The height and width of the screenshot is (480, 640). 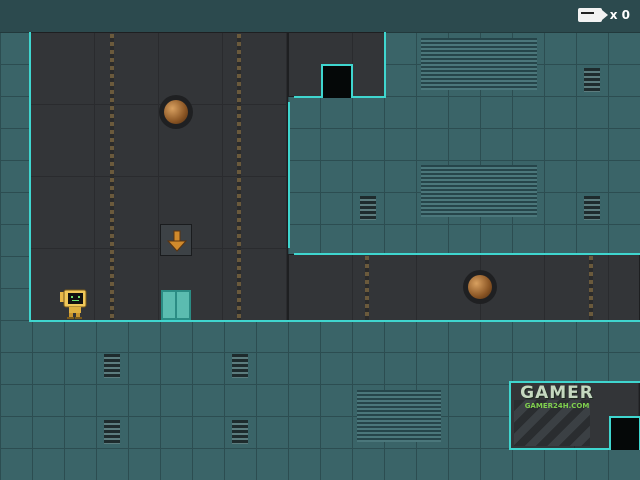 I want to click on top-bar, so click(x=320, y=16).